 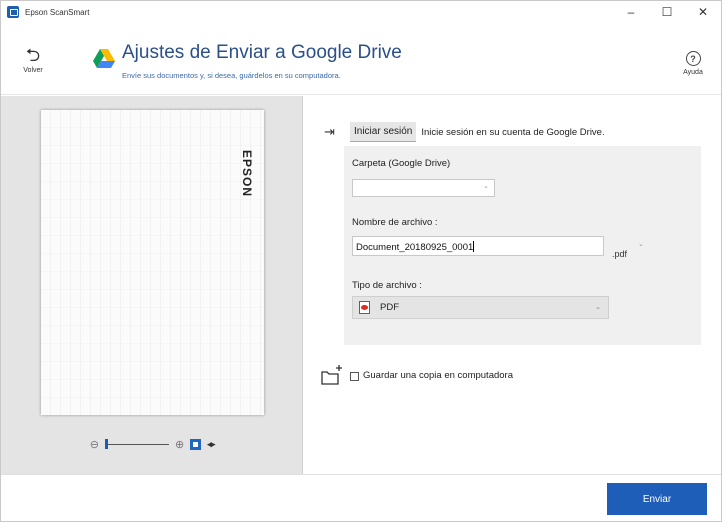 I want to click on send-button: Enviar, so click(x=657, y=499).